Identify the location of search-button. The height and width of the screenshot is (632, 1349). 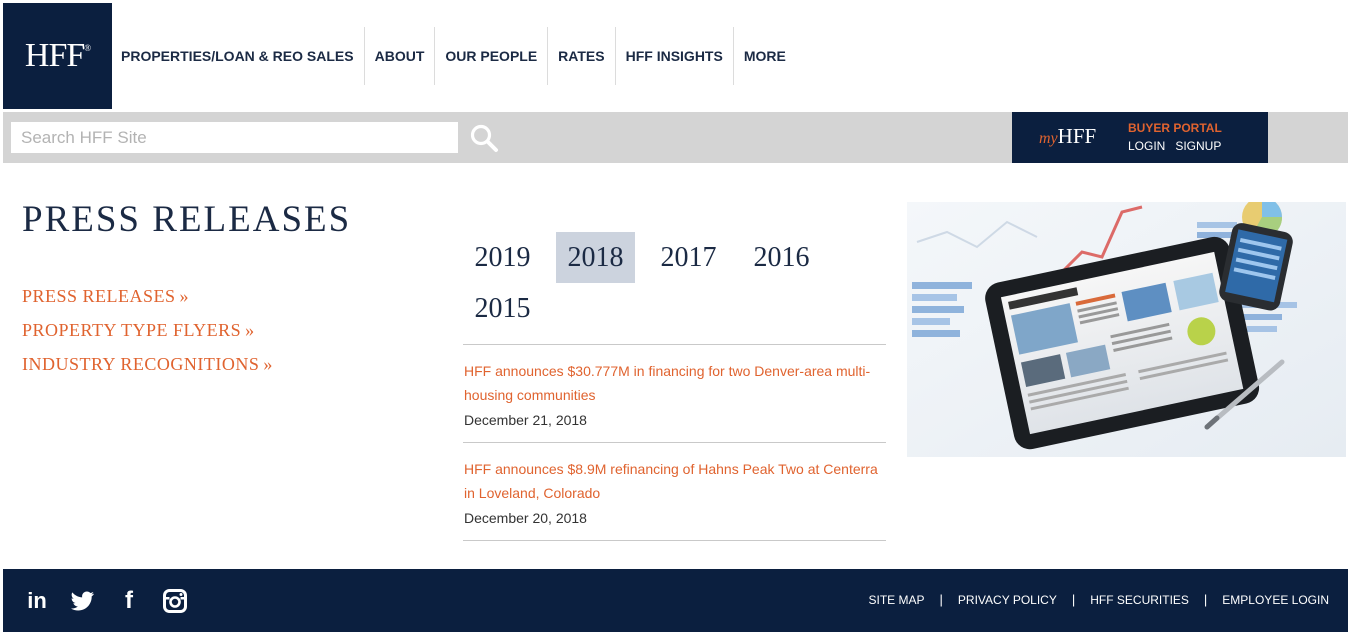
(484, 138).